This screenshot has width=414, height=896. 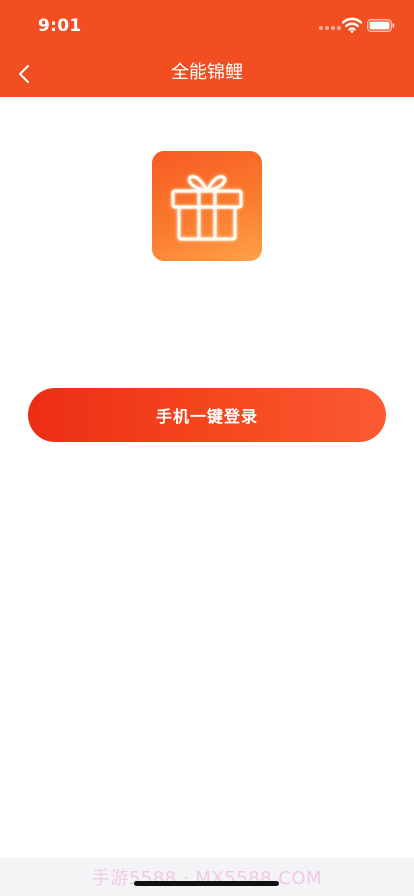 I want to click on app-icon, so click(x=207, y=206).